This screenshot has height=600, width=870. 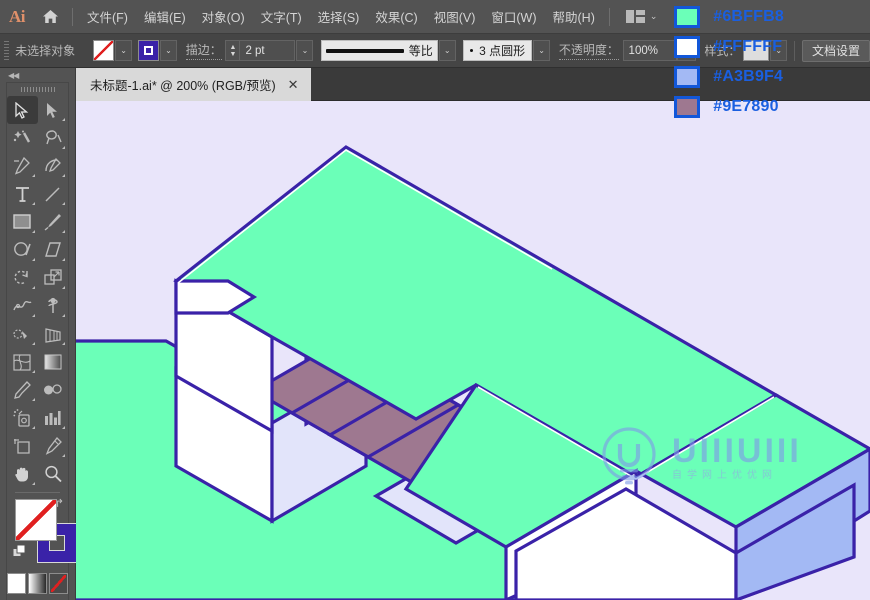 I want to click on color-button, so click(x=16, y=583).